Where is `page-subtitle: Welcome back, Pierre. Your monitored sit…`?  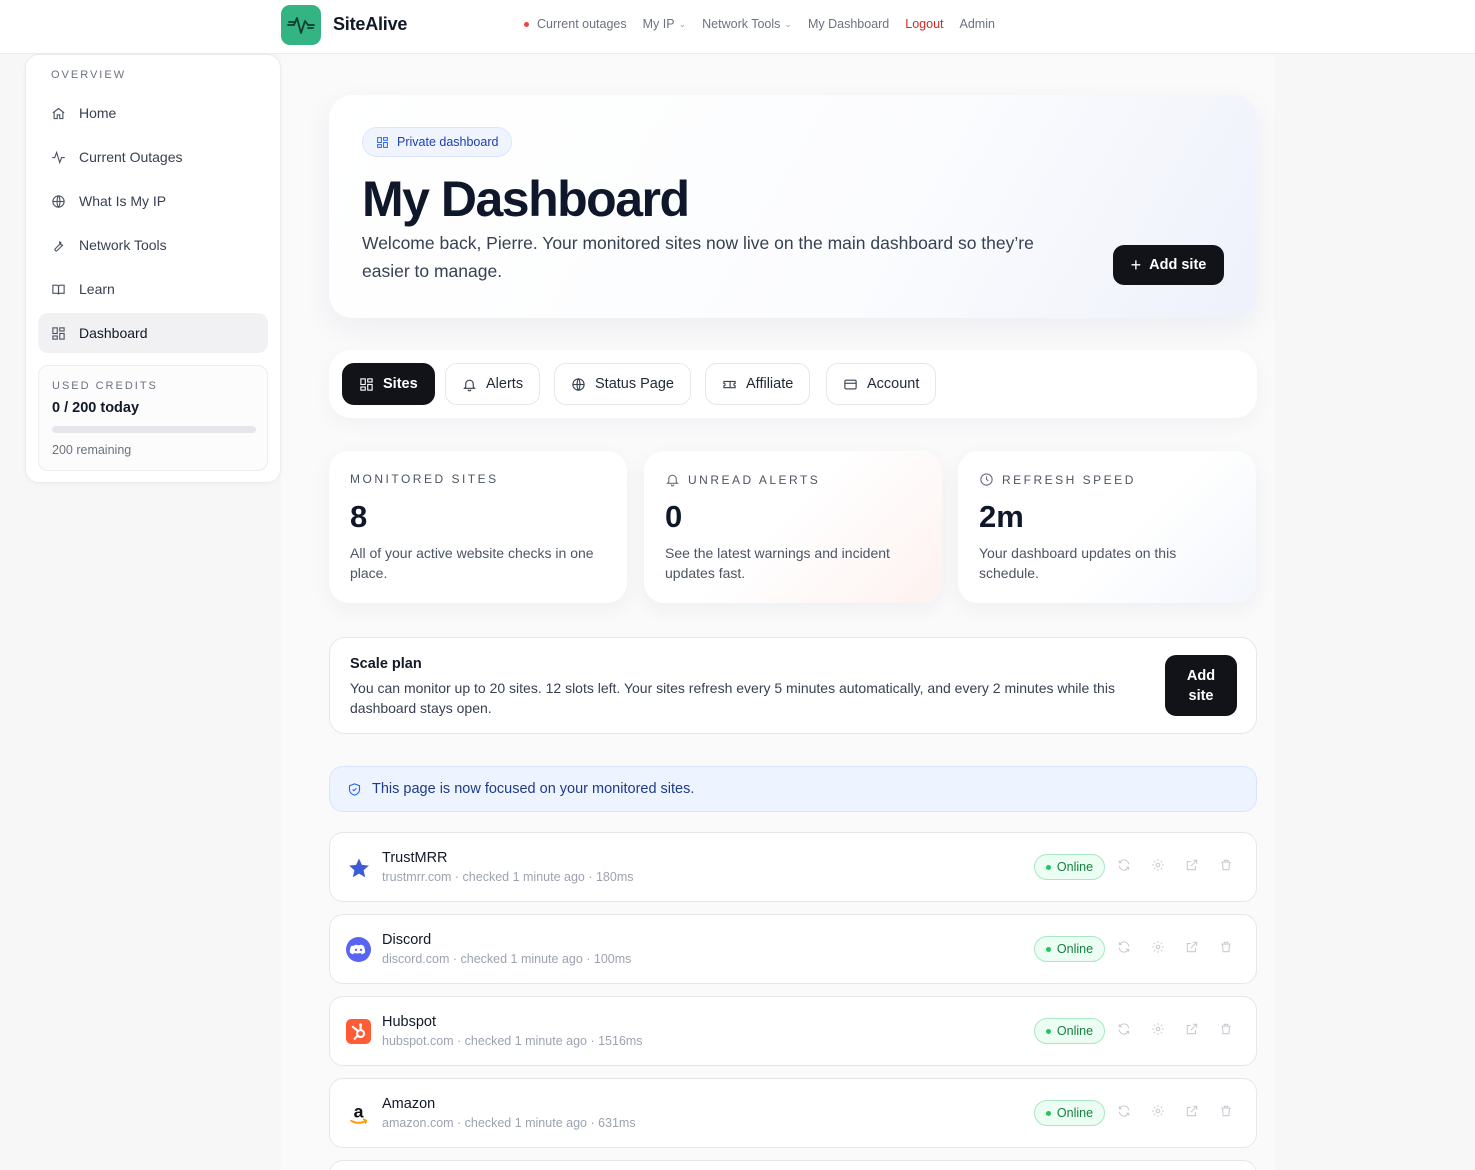
page-subtitle: Welcome back, Pierre. Your monitored sit… is located at coordinates (698, 257).